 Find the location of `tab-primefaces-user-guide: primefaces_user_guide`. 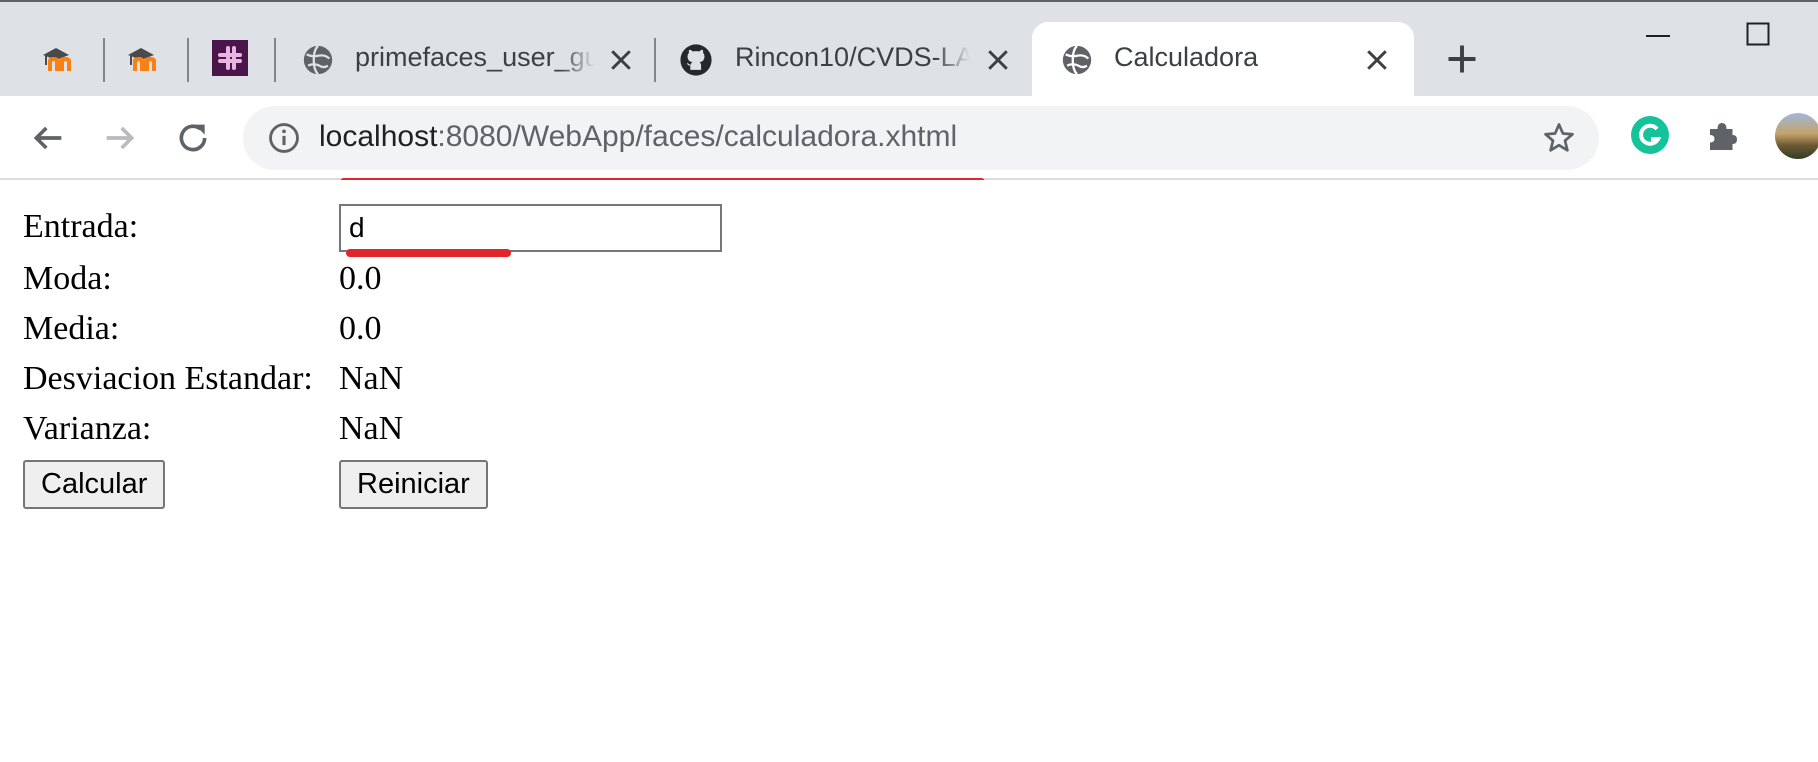

tab-primefaces-user-guide: primefaces_user_guide is located at coordinates (470, 59).